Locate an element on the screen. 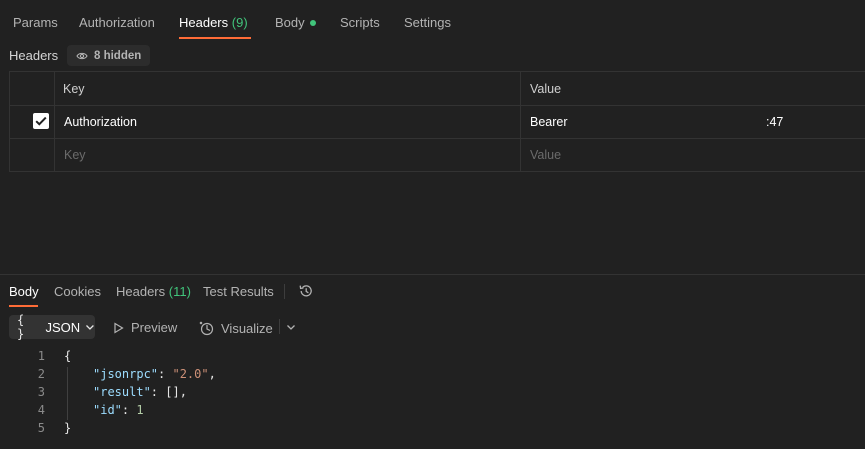 The image size is (865, 449). checkmark-icon is located at coordinates (41, 121).